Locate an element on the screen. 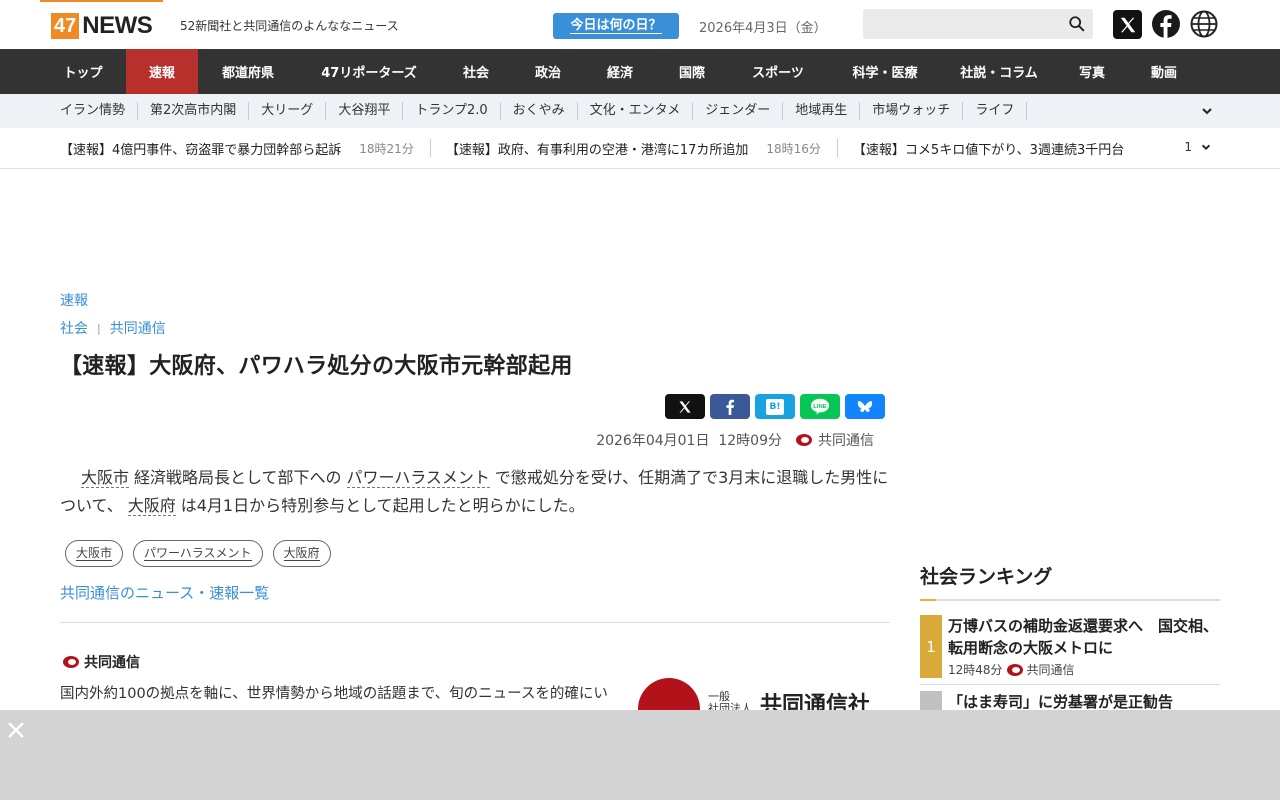 This screenshot has width=1280, height=800. bluesky-butterfly-icon is located at coordinates (865, 406).